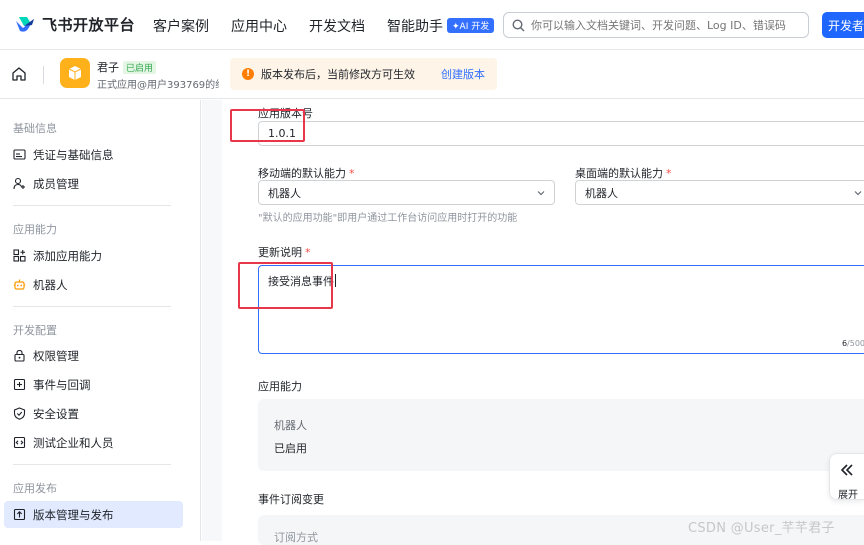  Describe the element at coordinates (73, 154) in the screenshot. I see `sidebar-item-label: 凭证与基础信息` at that location.